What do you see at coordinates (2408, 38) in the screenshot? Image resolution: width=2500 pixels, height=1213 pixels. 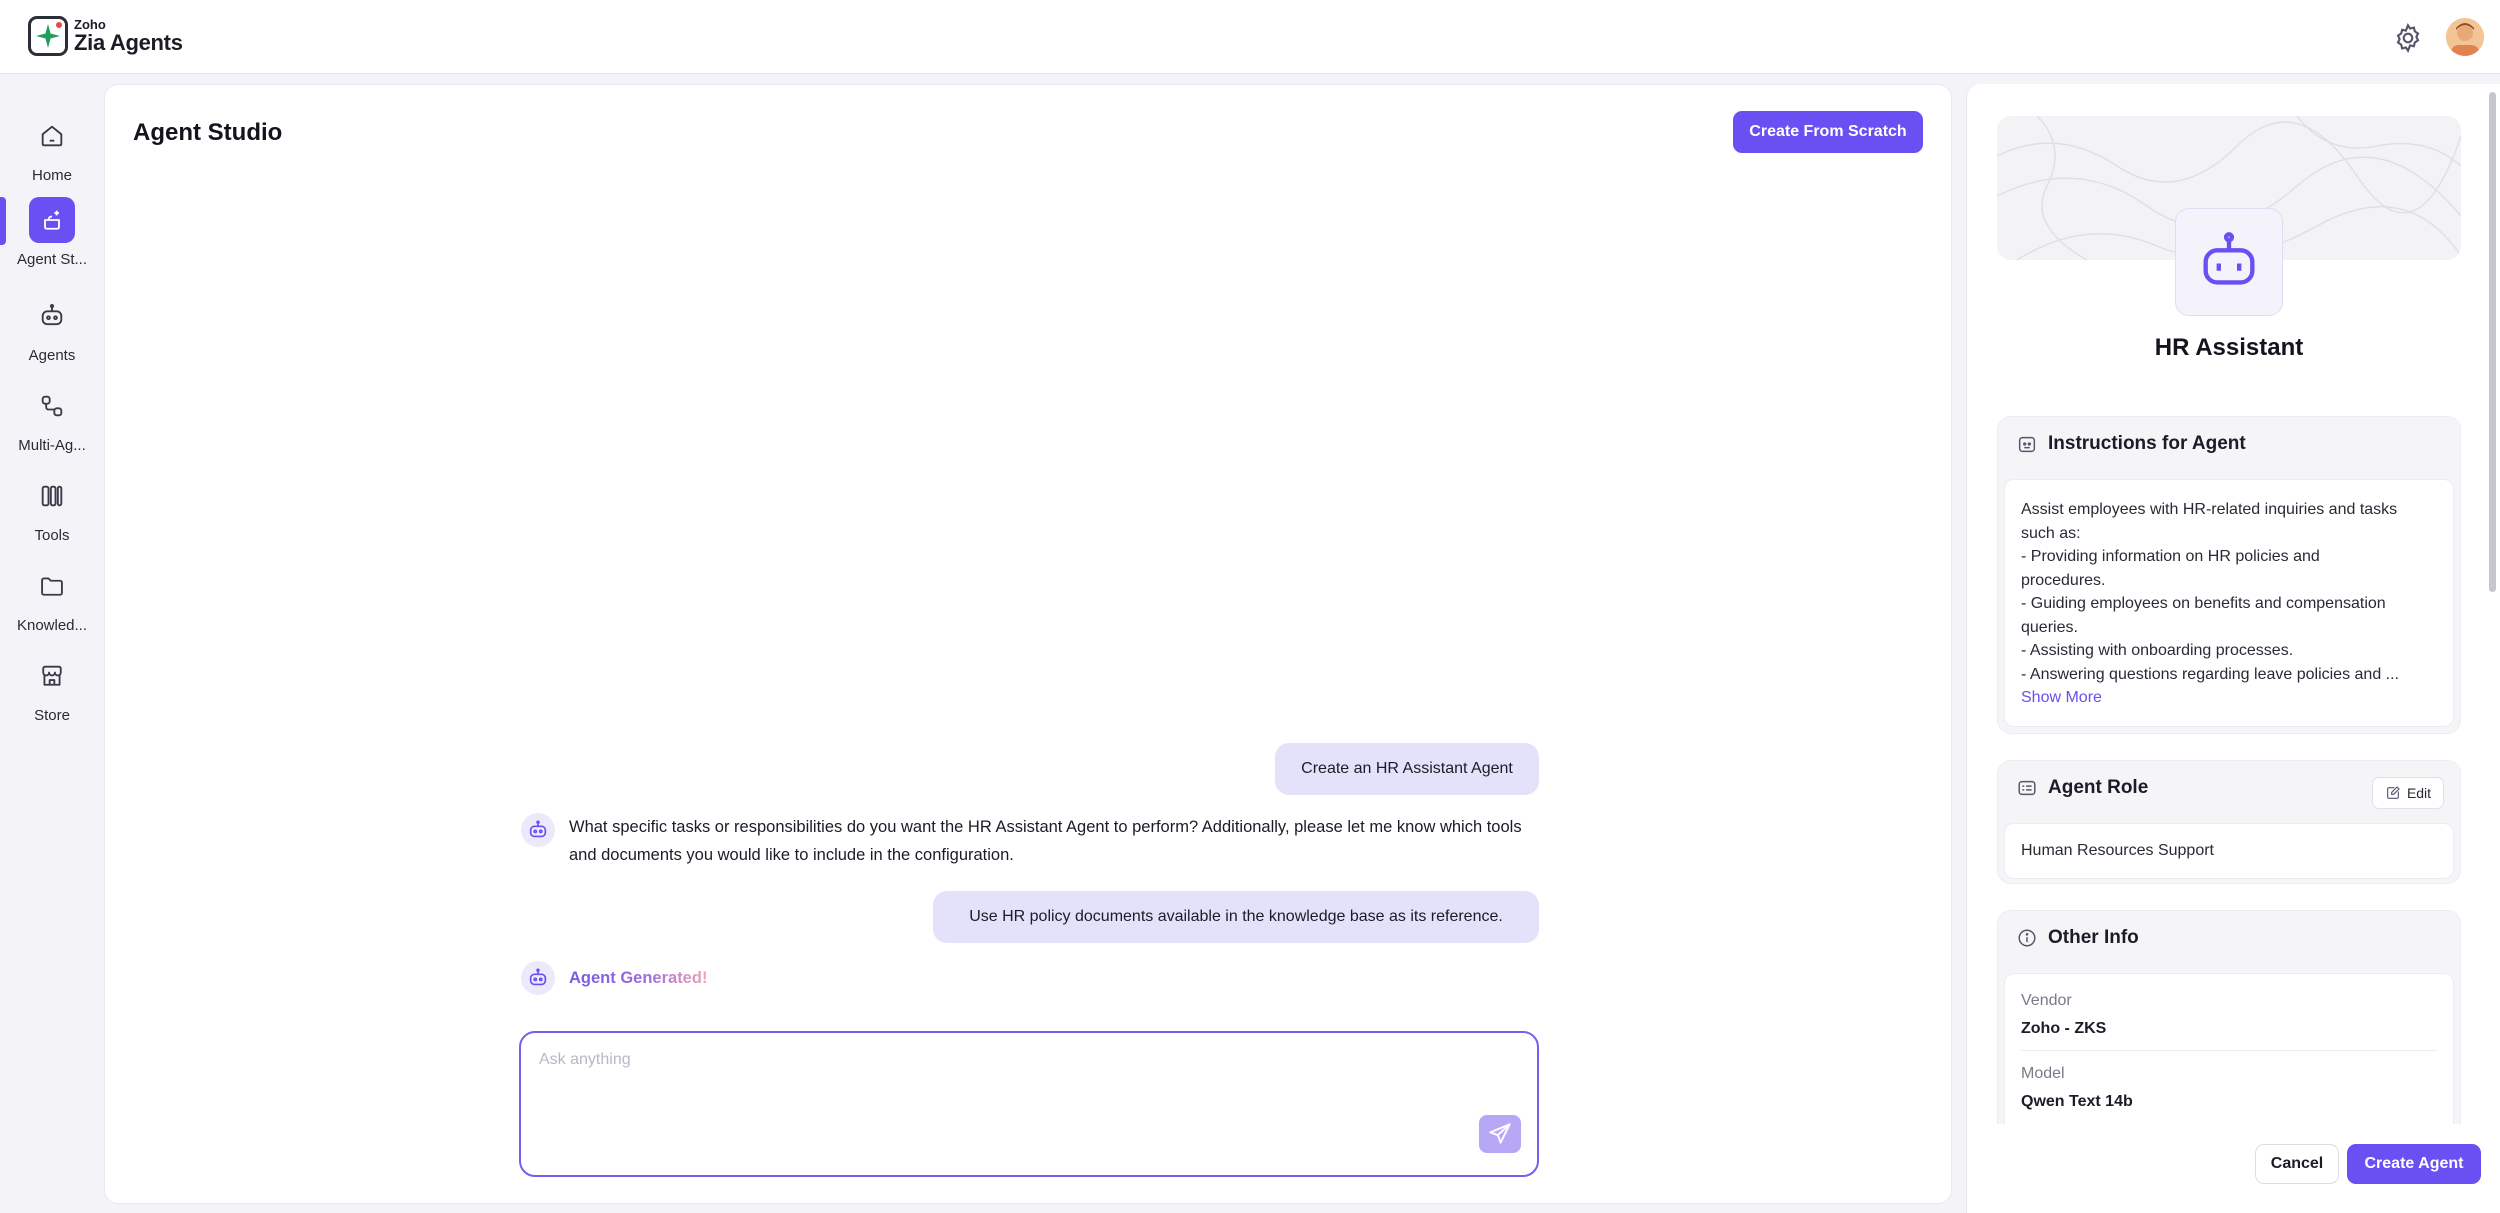 I see `settings-gear-icon` at bounding box center [2408, 38].